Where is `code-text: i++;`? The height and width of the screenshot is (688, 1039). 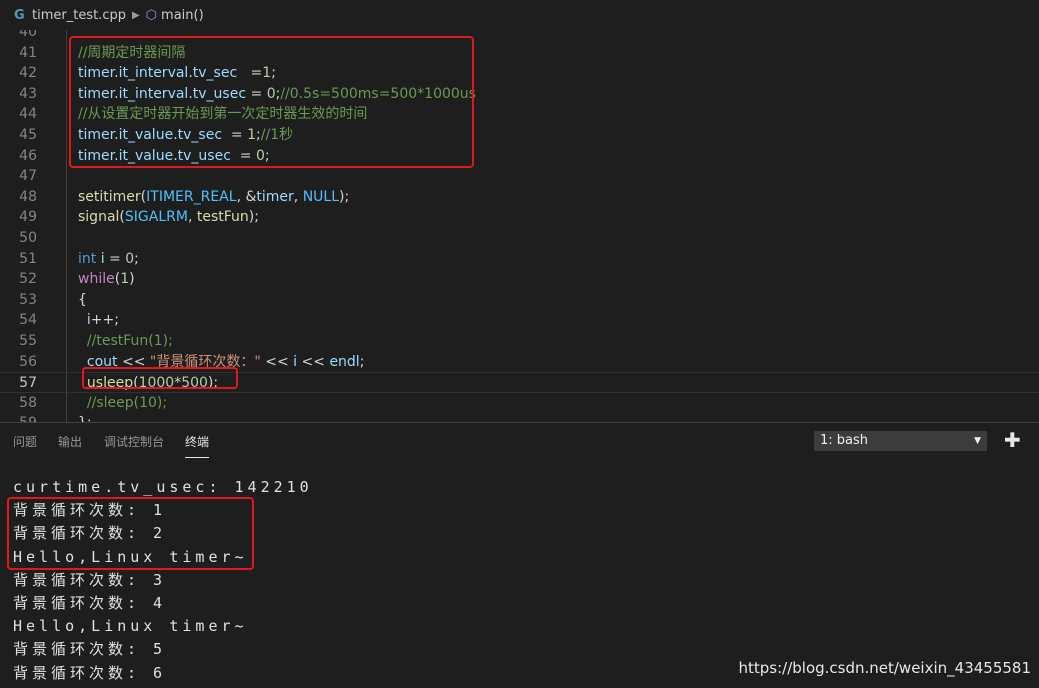 code-text: i++; is located at coordinates (98, 320).